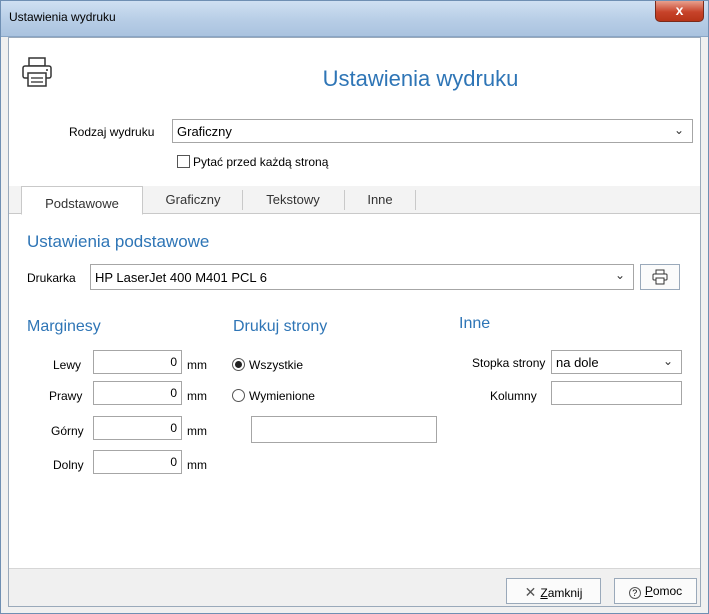  What do you see at coordinates (544, 593) in the screenshot?
I see `close-accelerator: Z` at bounding box center [544, 593].